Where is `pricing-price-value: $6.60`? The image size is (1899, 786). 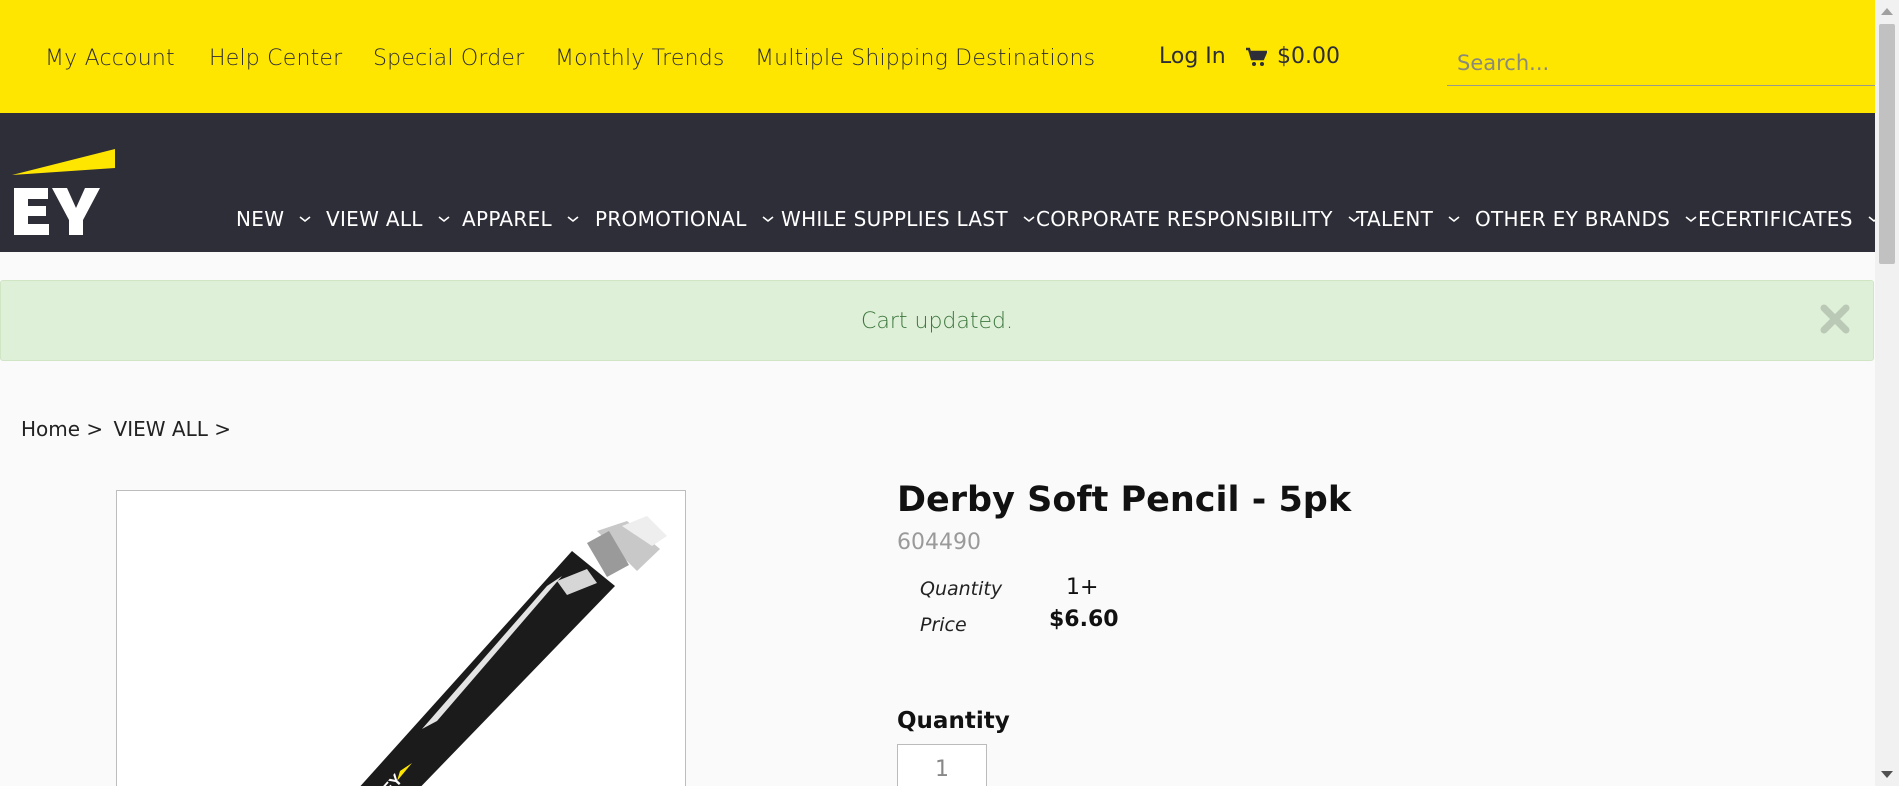 pricing-price-value: $6.60 is located at coordinates (1084, 619).